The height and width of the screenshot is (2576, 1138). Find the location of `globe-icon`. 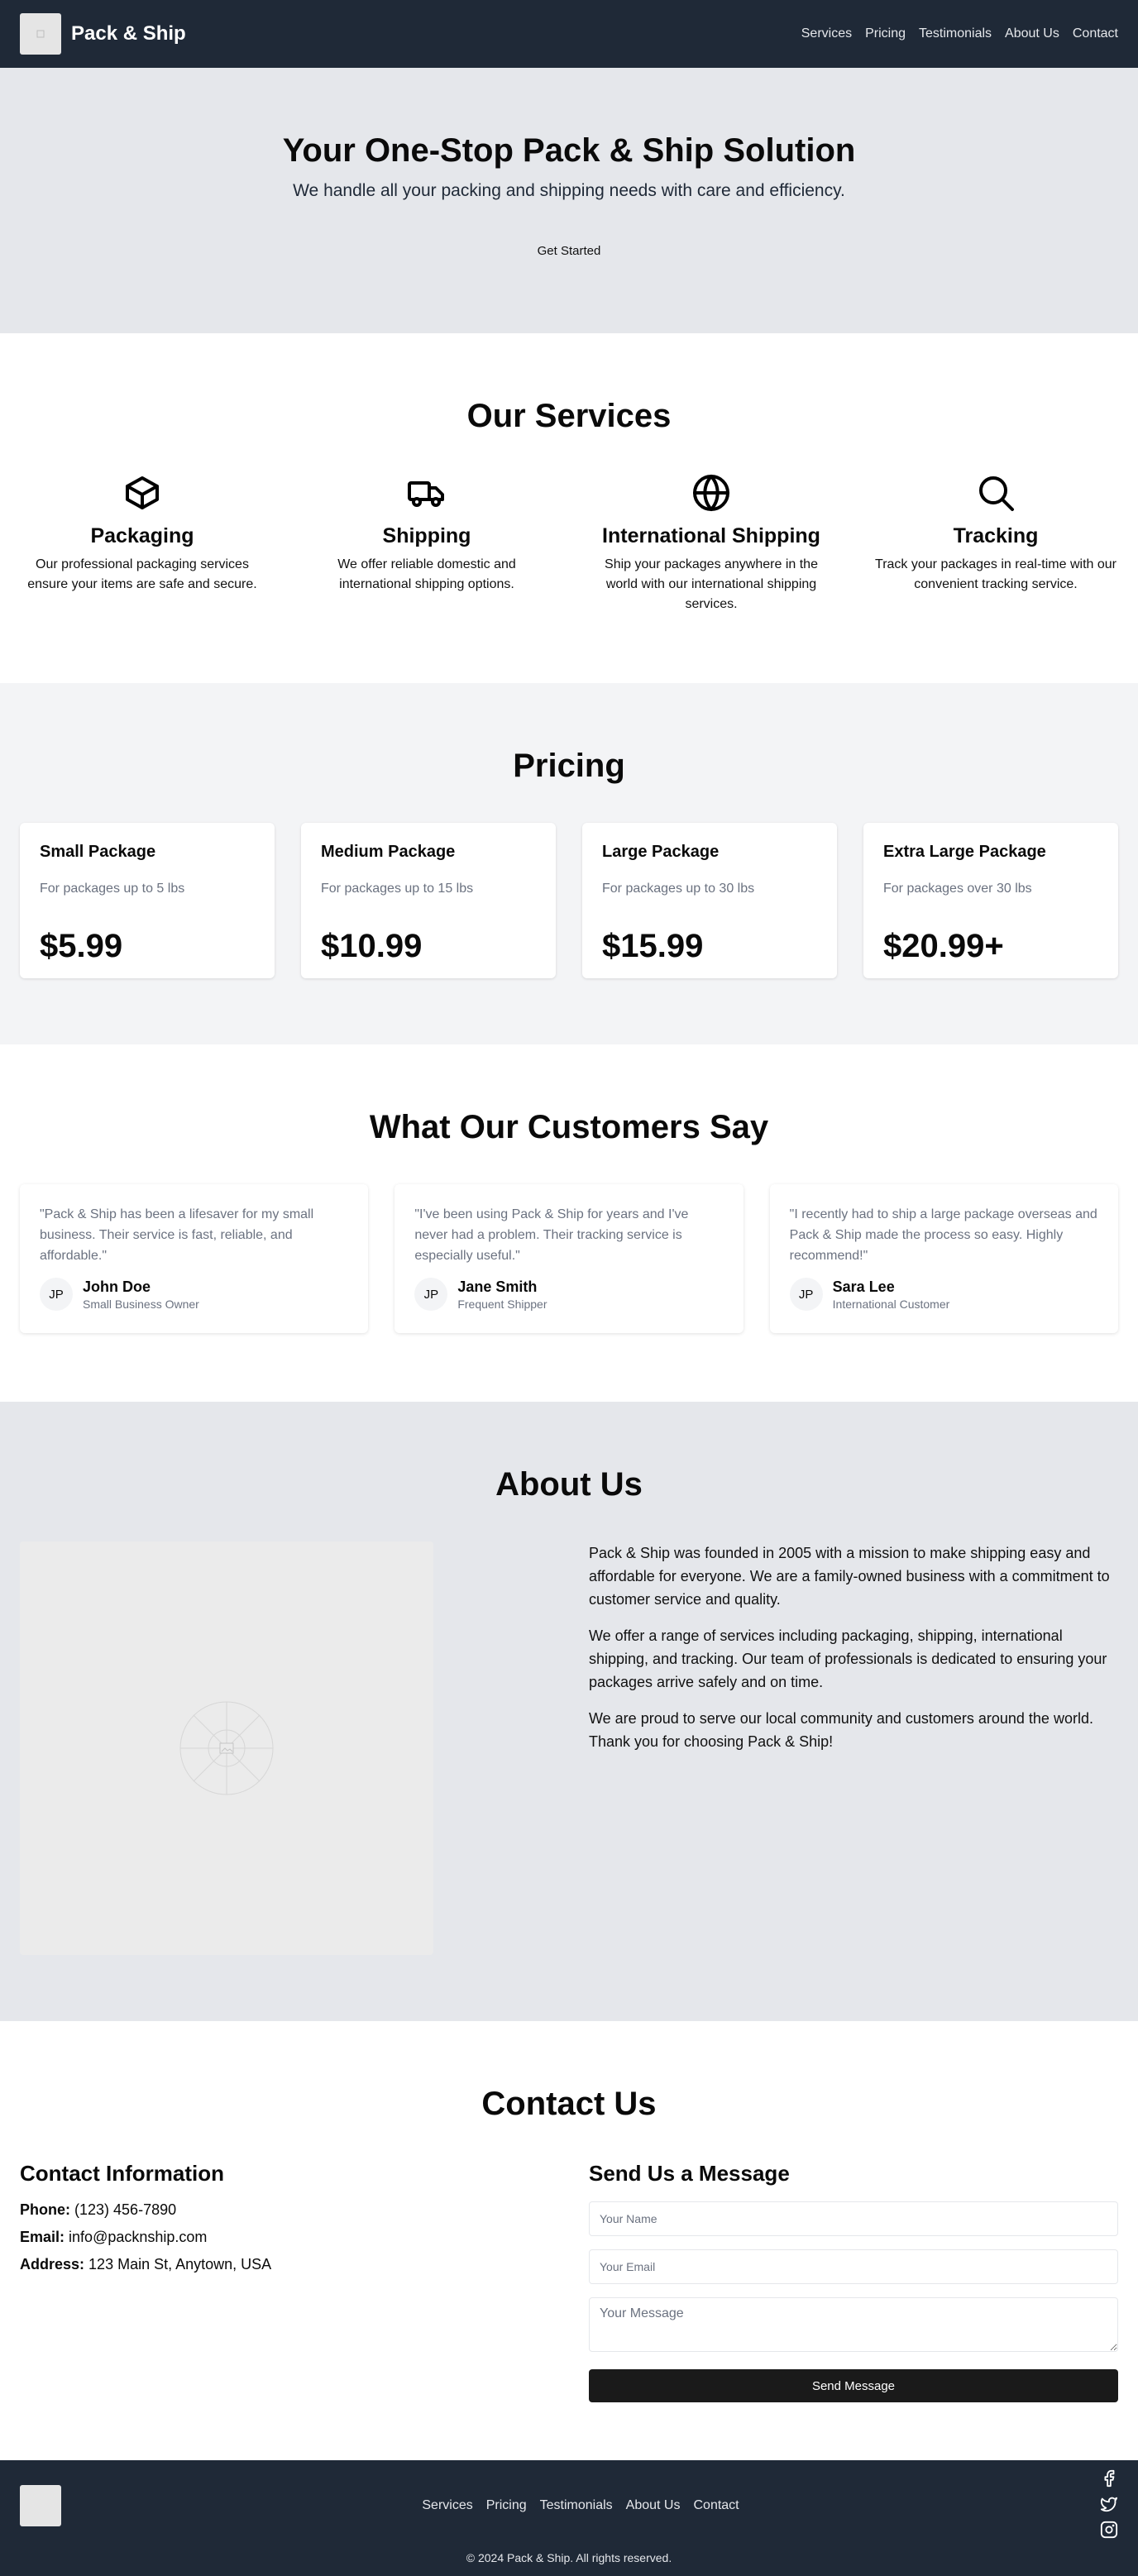

globe-icon is located at coordinates (711, 493).